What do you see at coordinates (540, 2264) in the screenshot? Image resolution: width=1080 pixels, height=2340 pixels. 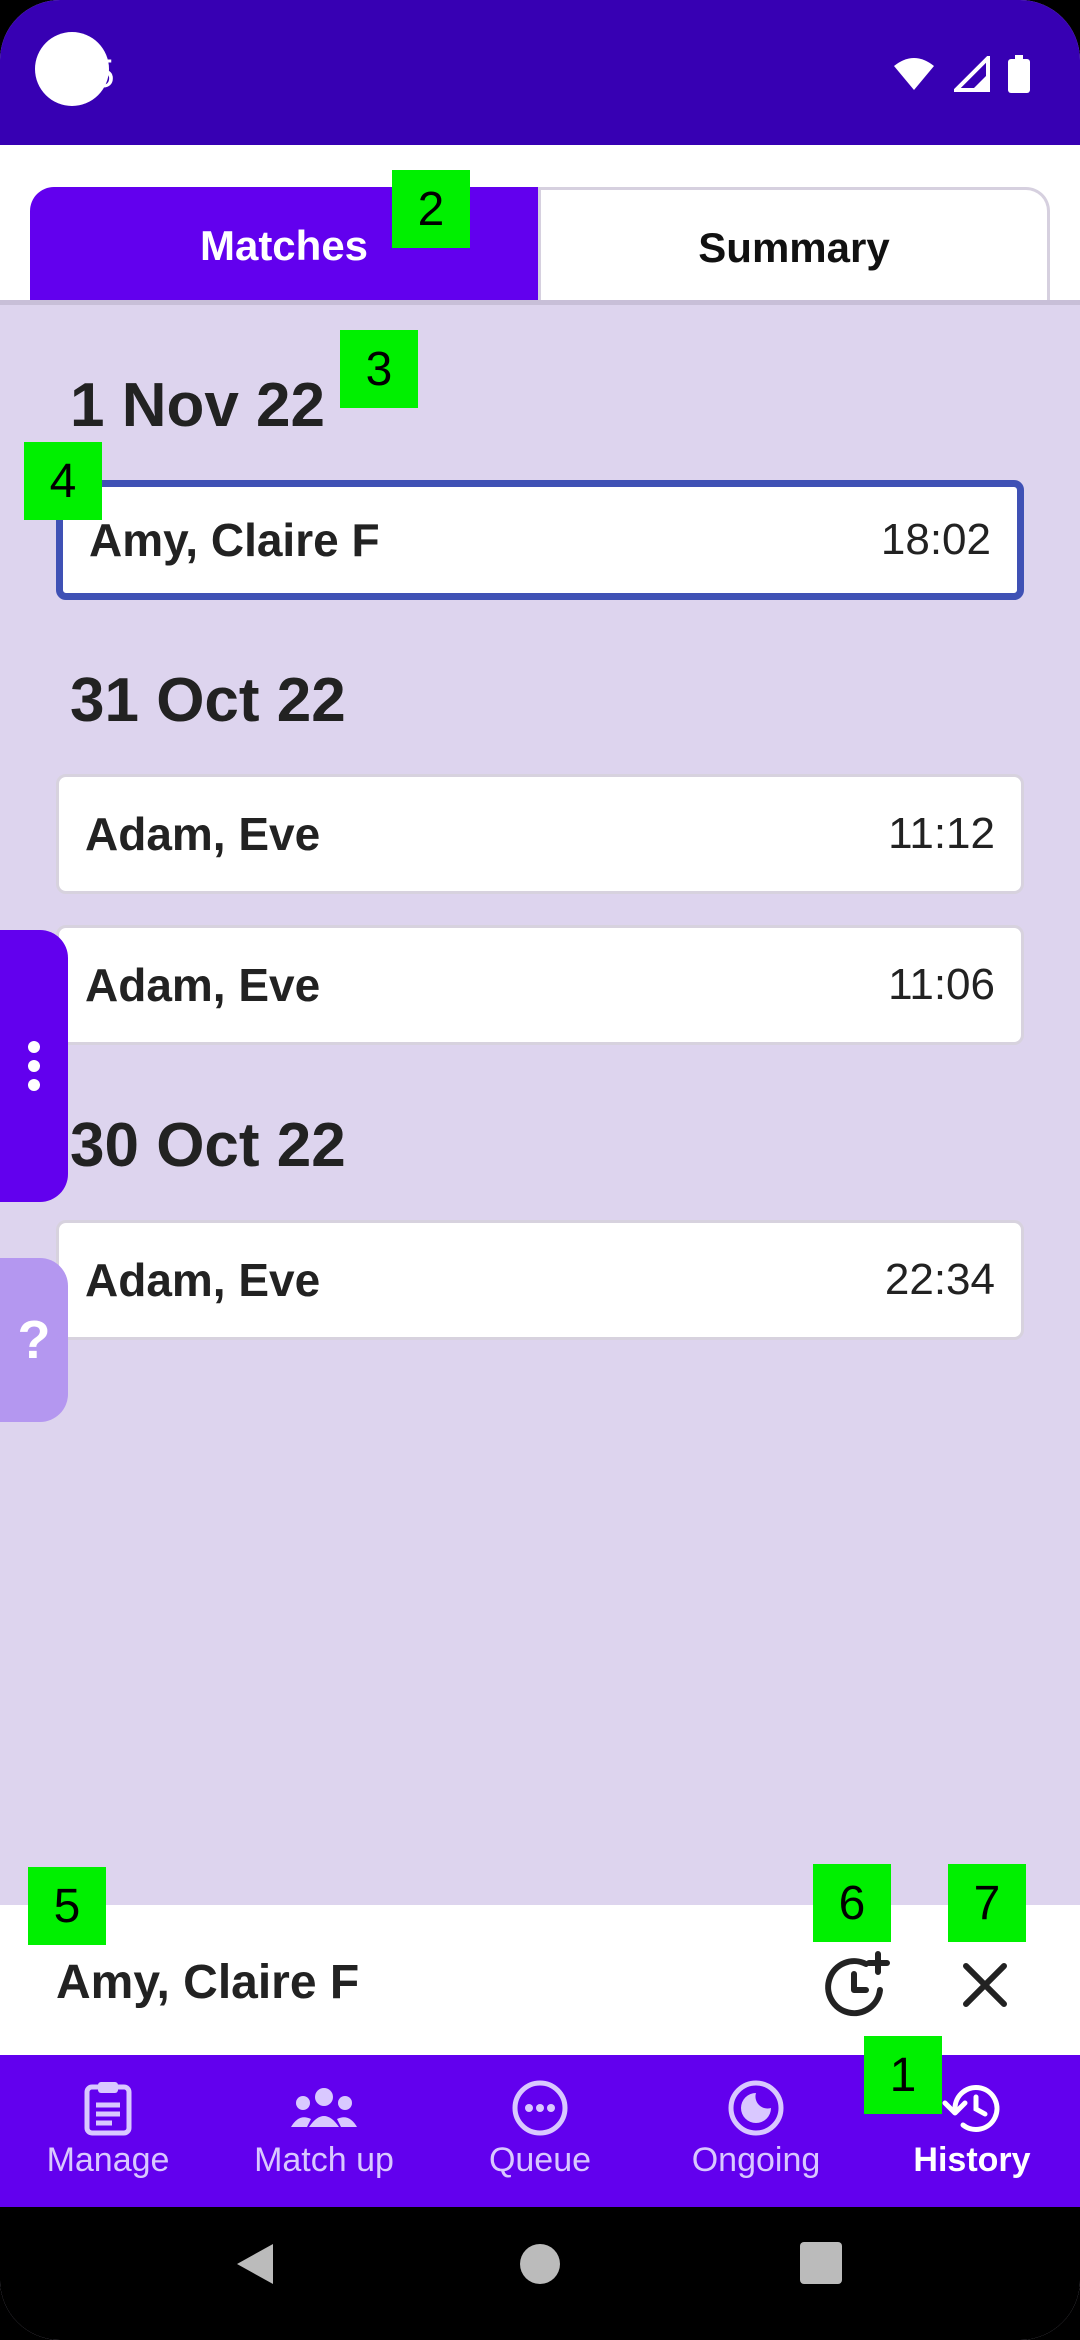 I see `home-icon` at bounding box center [540, 2264].